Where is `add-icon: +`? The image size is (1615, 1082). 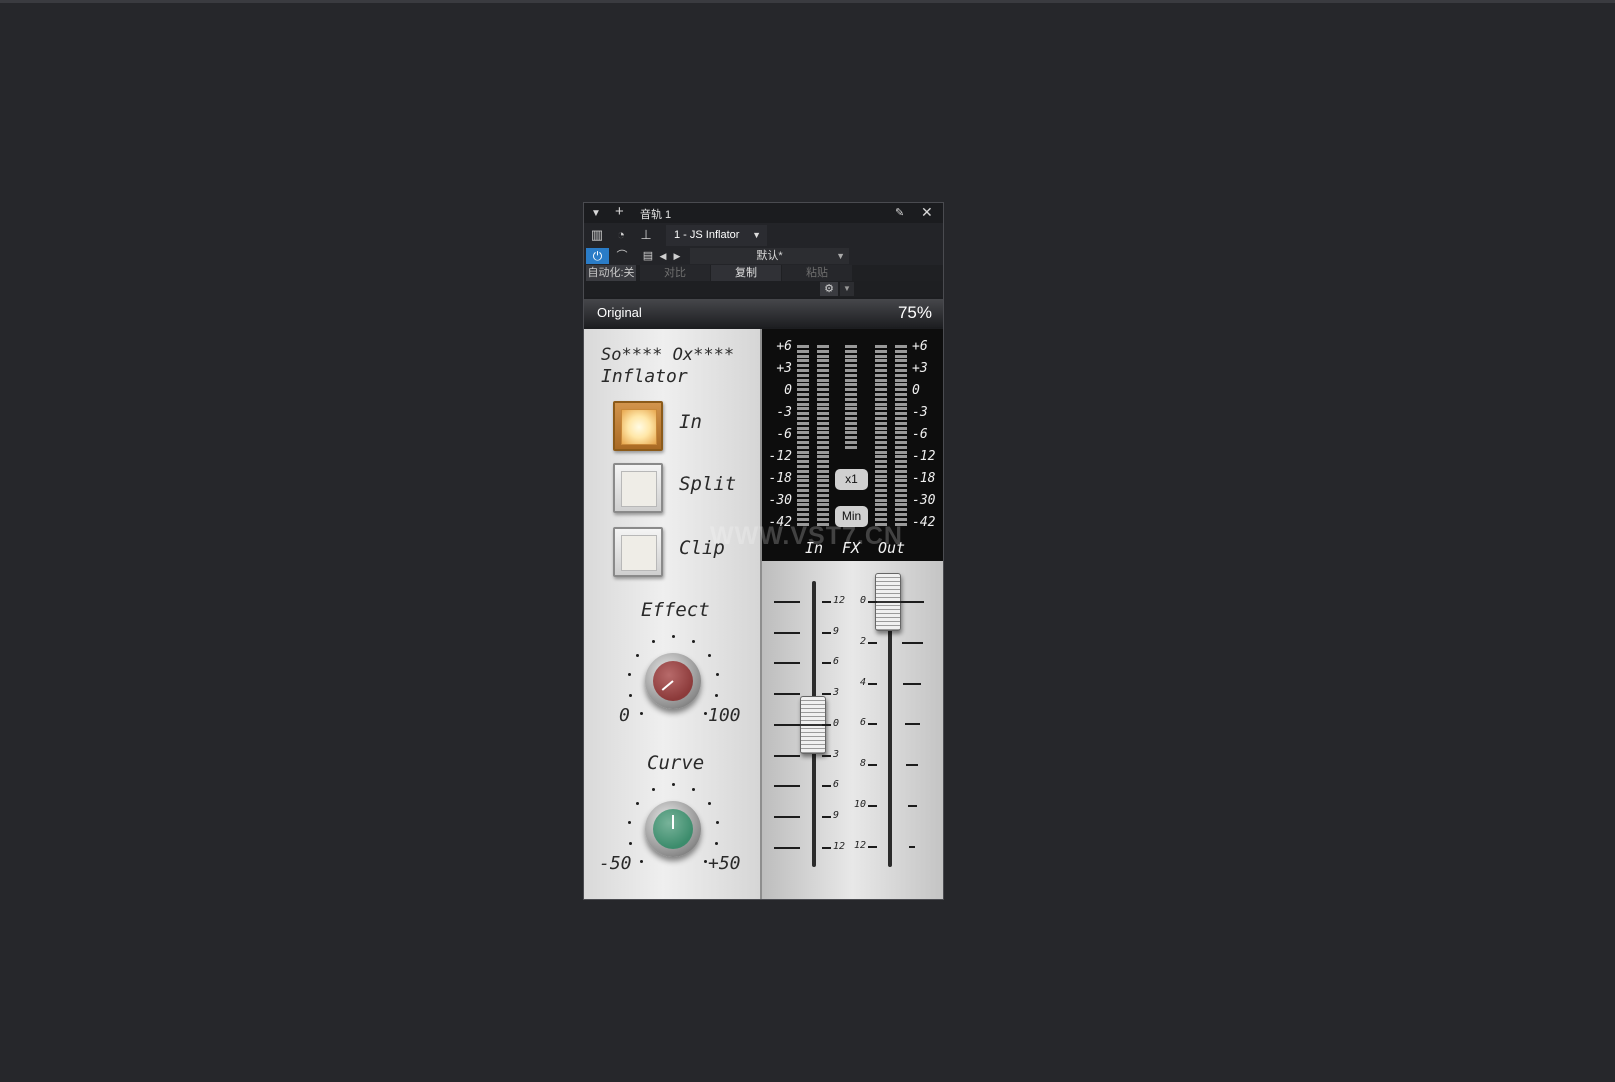 add-icon: + is located at coordinates (619, 212).